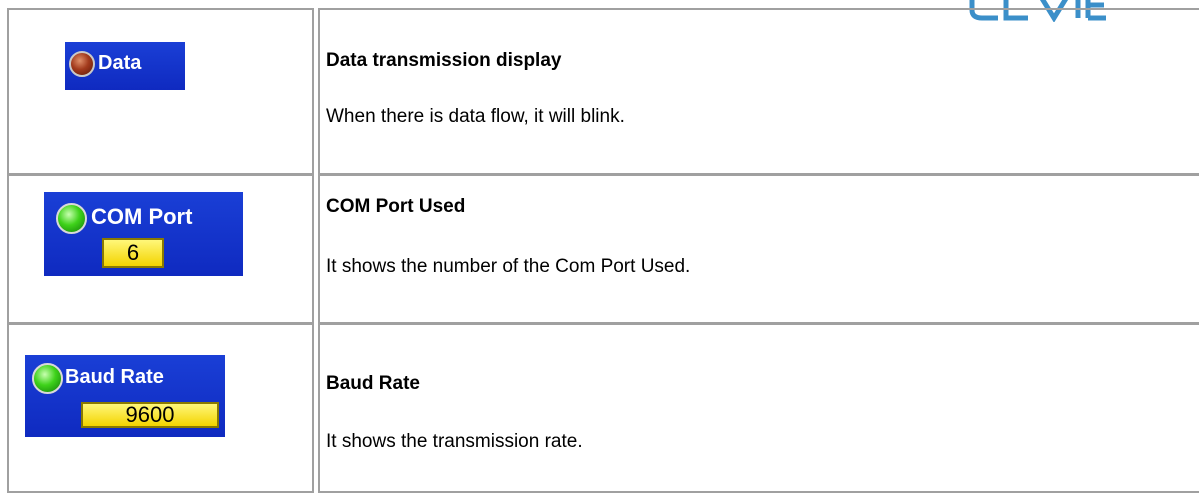 This screenshot has height=493, width=1199. What do you see at coordinates (373, 383) in the screenshot?
I see `row-3-title: Baud Rate` at bounding box center [373, 383].